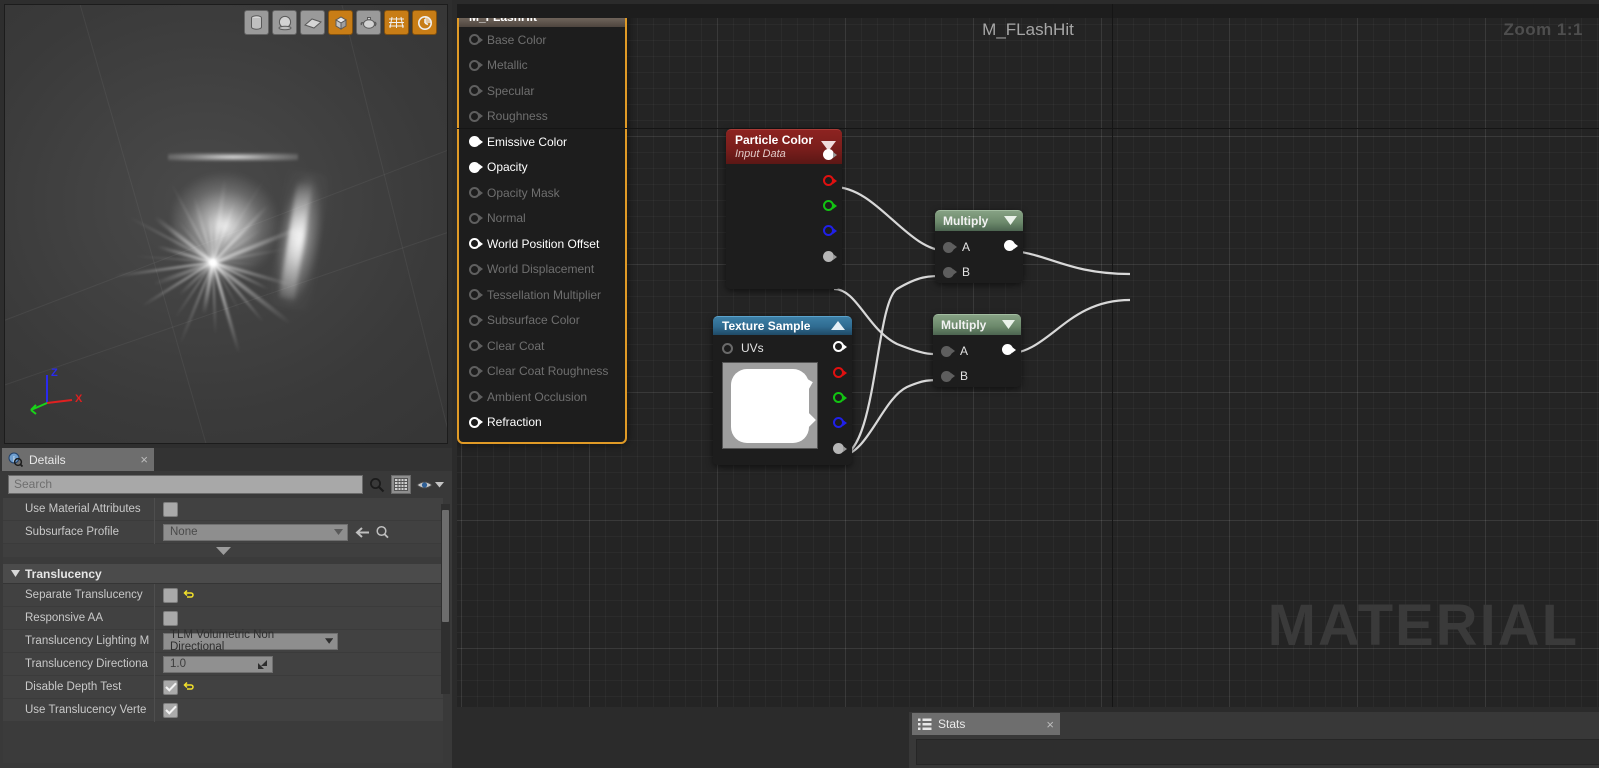 This screenshot has width=1599, height=768. I want to click on toggle-realtime-button, so click(424, 22).